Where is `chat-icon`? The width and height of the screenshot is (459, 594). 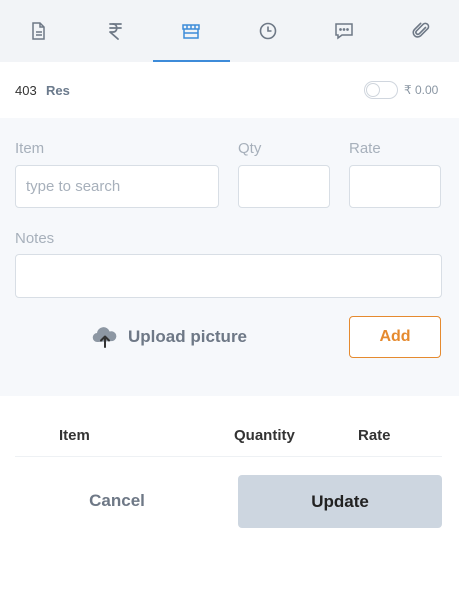 chat-icon is located at coordinates (344, 31).